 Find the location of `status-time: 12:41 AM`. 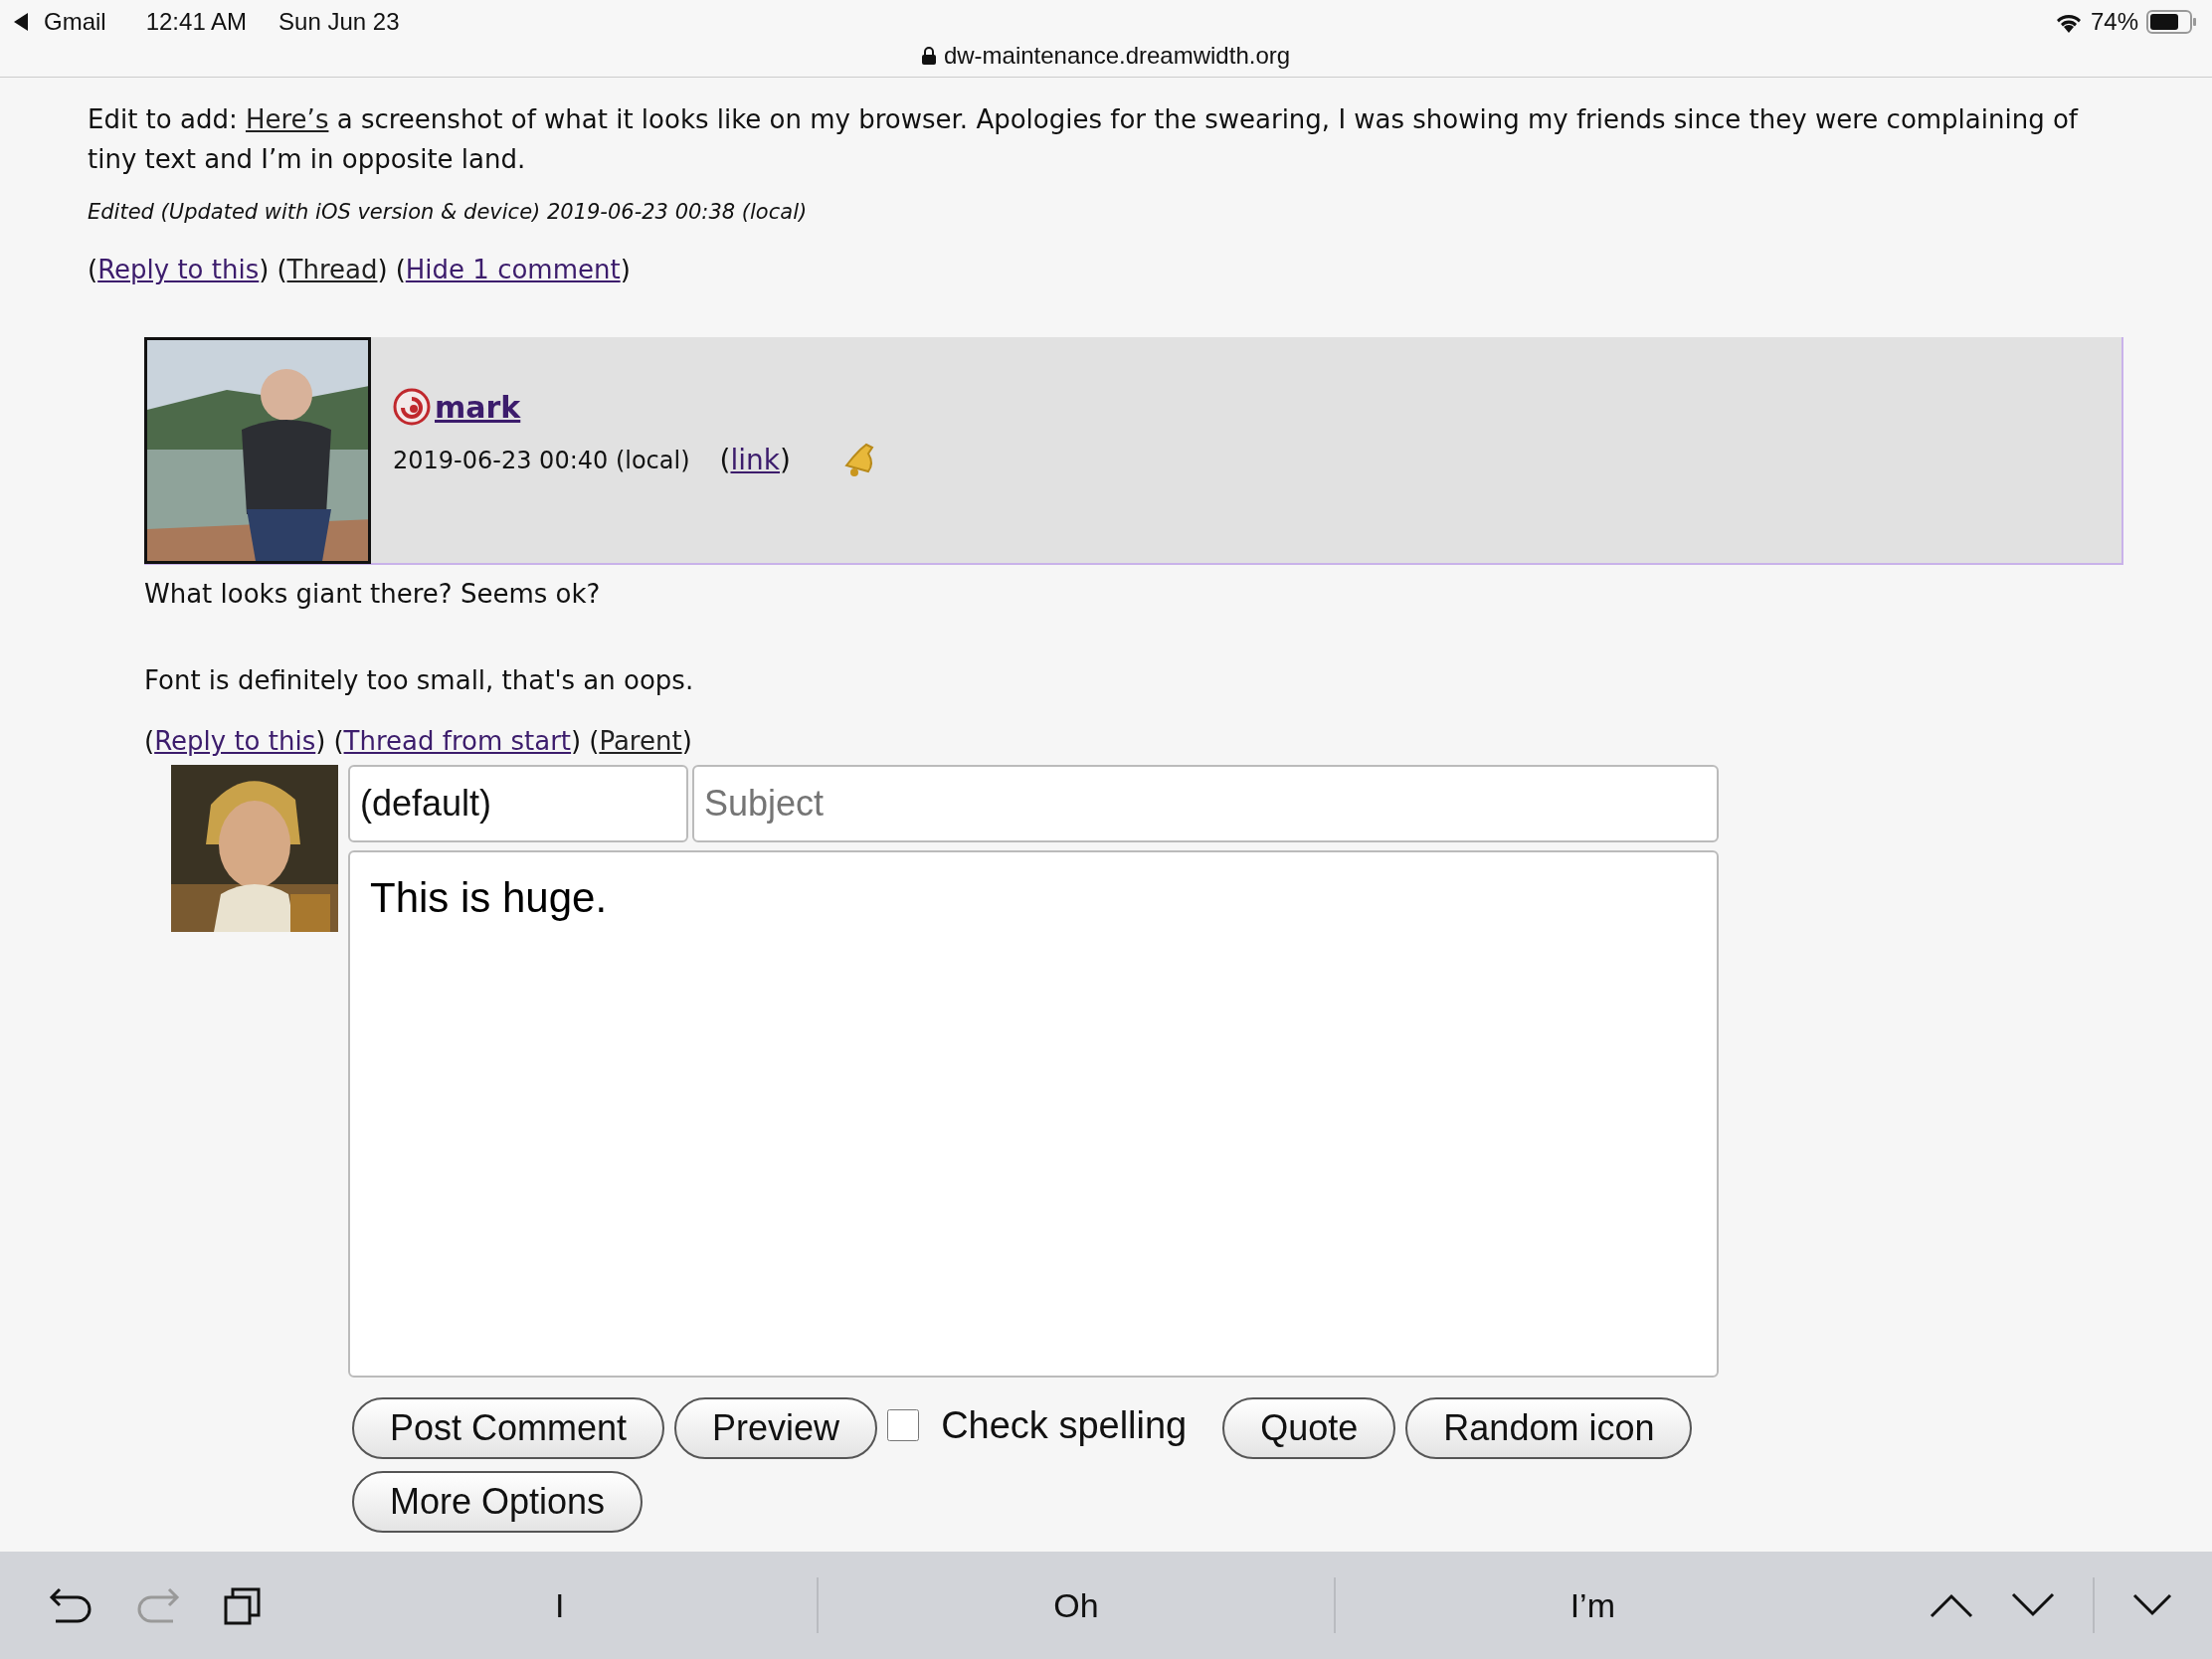

status-time: 12:41 AM is located at coordinates (196, 22).